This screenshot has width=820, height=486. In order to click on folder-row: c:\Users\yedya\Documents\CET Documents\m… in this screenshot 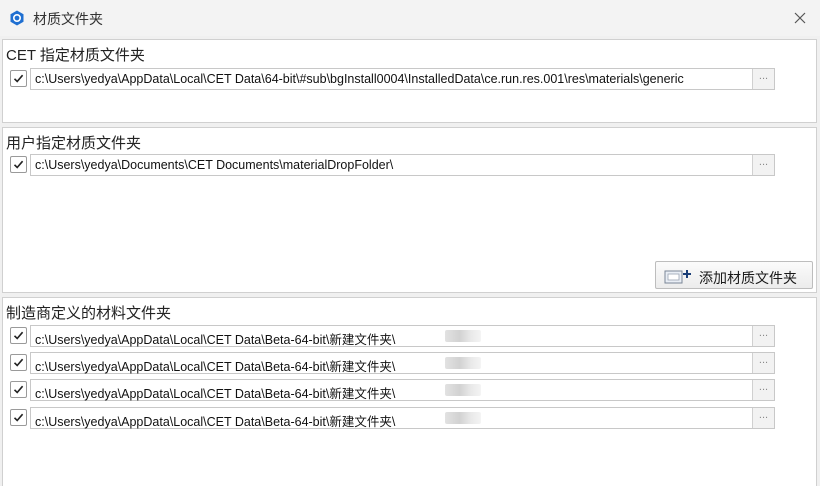, I will do `click(392, 165)`.